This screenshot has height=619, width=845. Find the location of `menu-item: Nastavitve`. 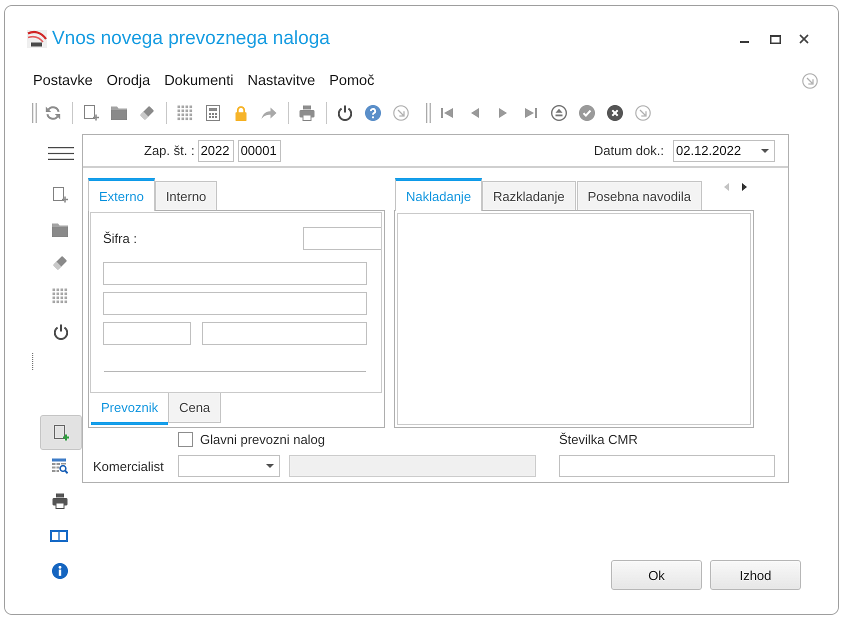

menu-item: Nastavitve is located at coordinates (282, 81).